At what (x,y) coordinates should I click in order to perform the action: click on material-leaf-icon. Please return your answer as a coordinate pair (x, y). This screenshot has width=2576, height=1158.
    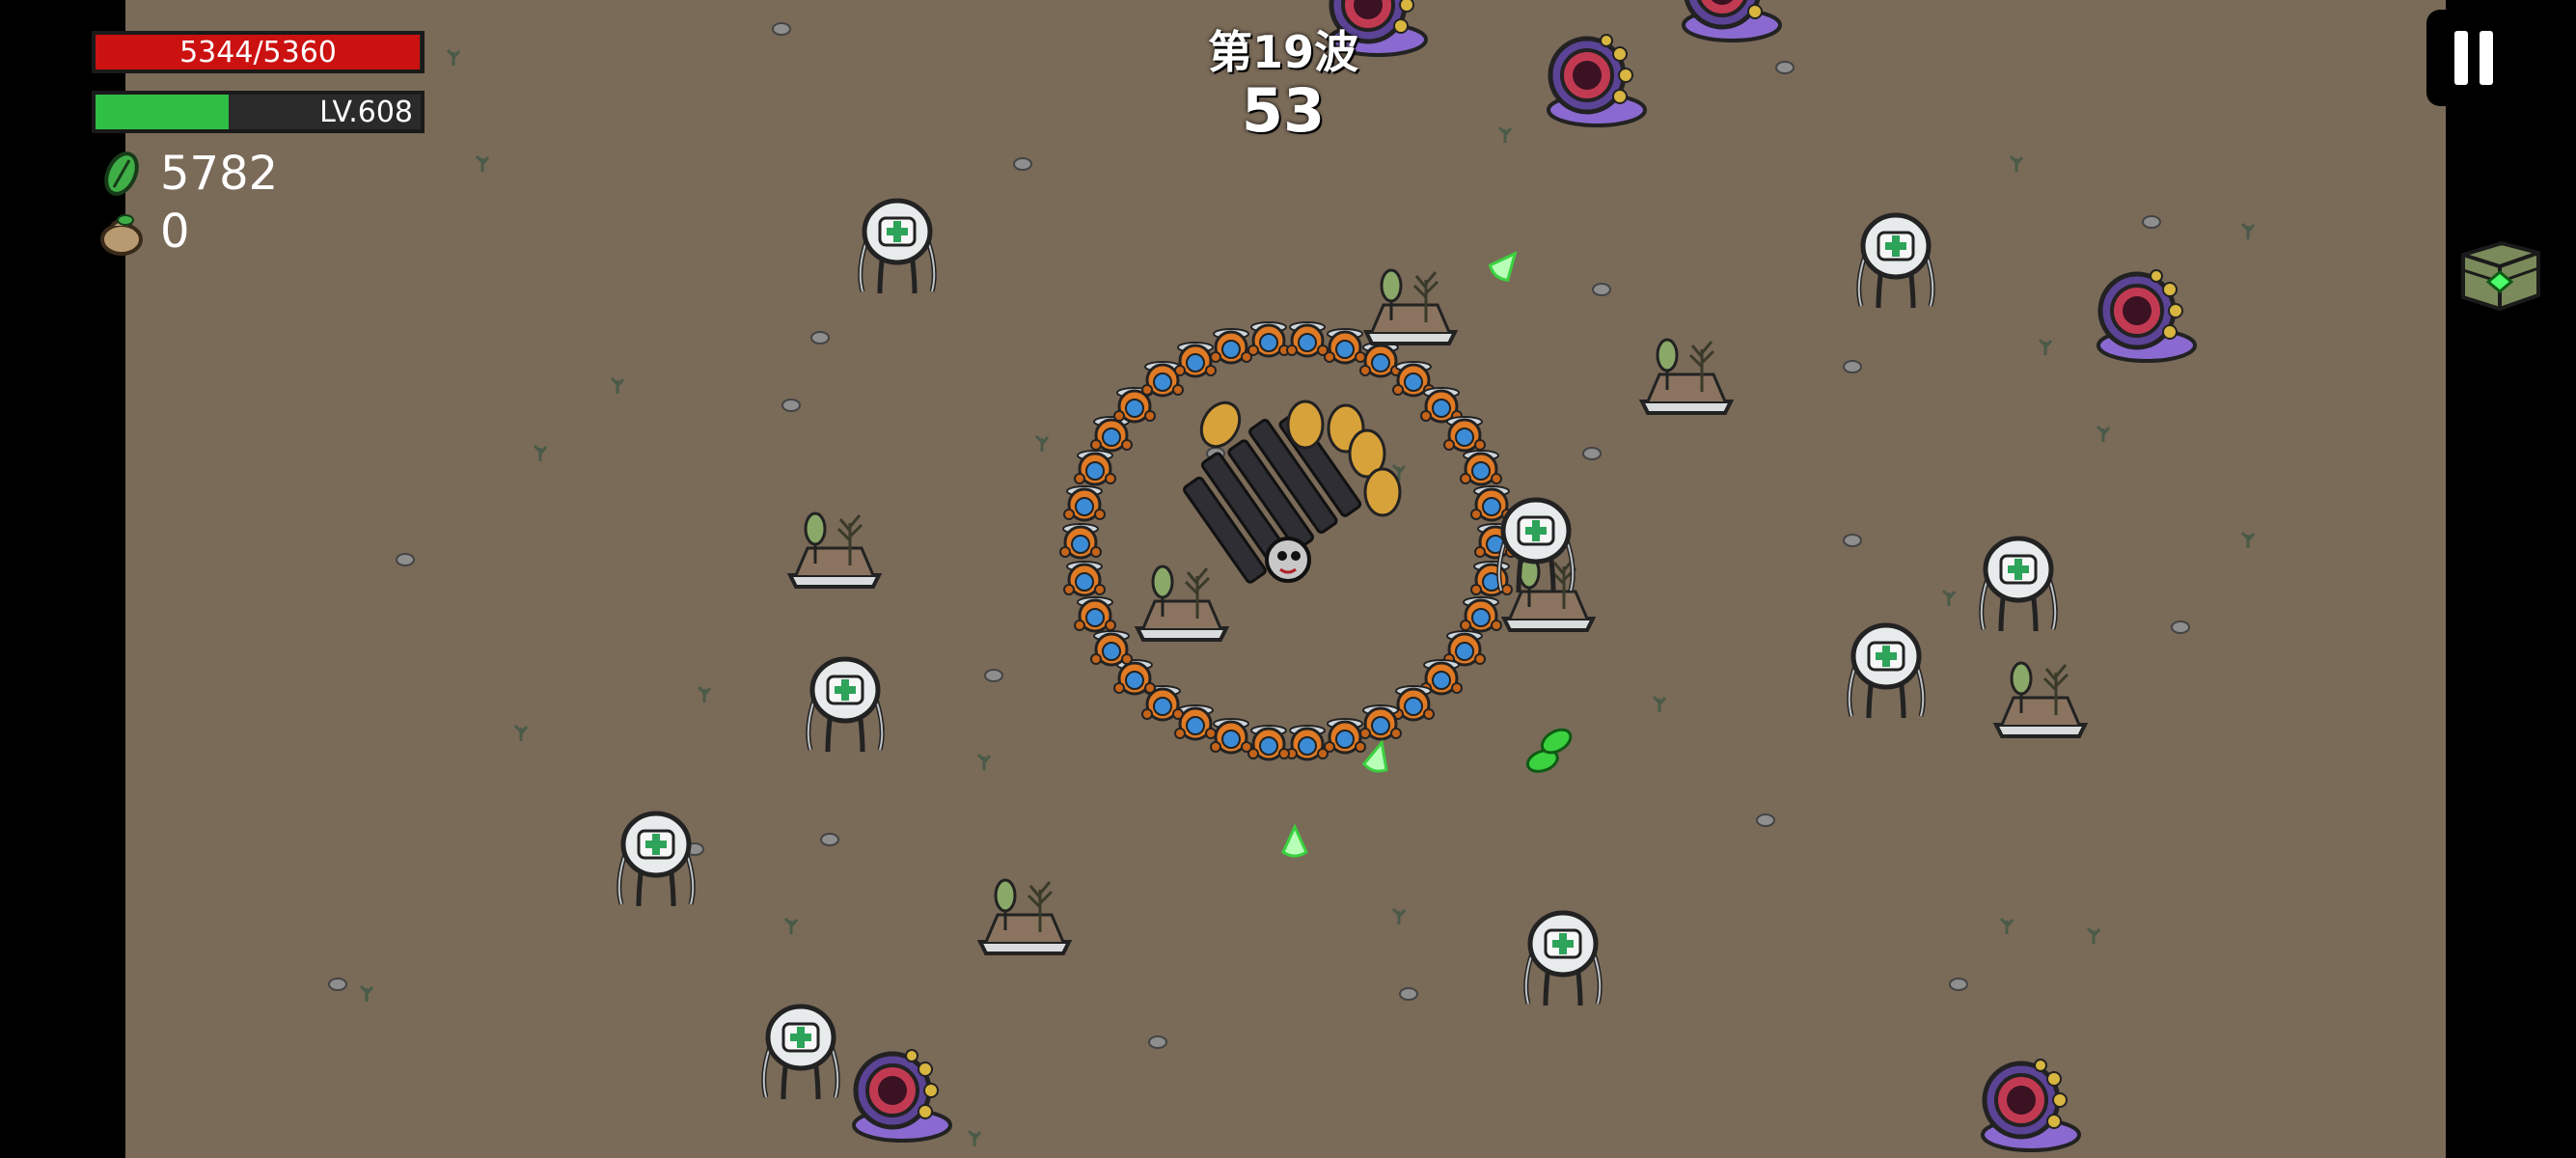
    Looking at the image, I should click on (122, 174).